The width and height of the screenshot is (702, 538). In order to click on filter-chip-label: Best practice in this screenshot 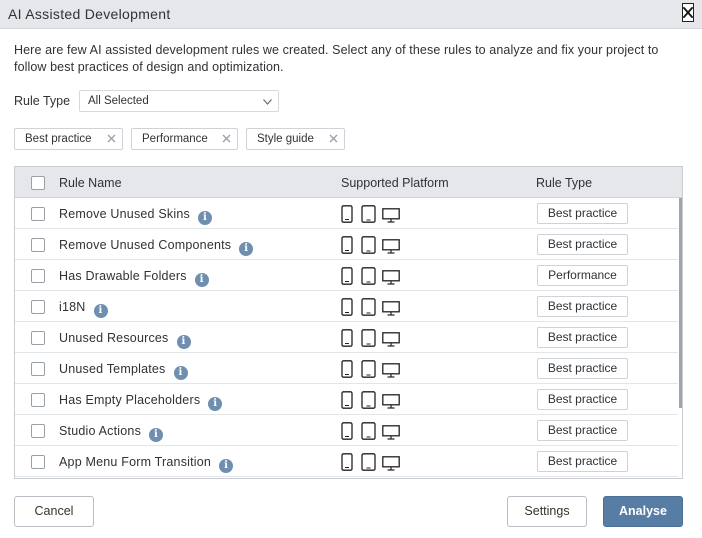, I will do `click(58, 139)`.